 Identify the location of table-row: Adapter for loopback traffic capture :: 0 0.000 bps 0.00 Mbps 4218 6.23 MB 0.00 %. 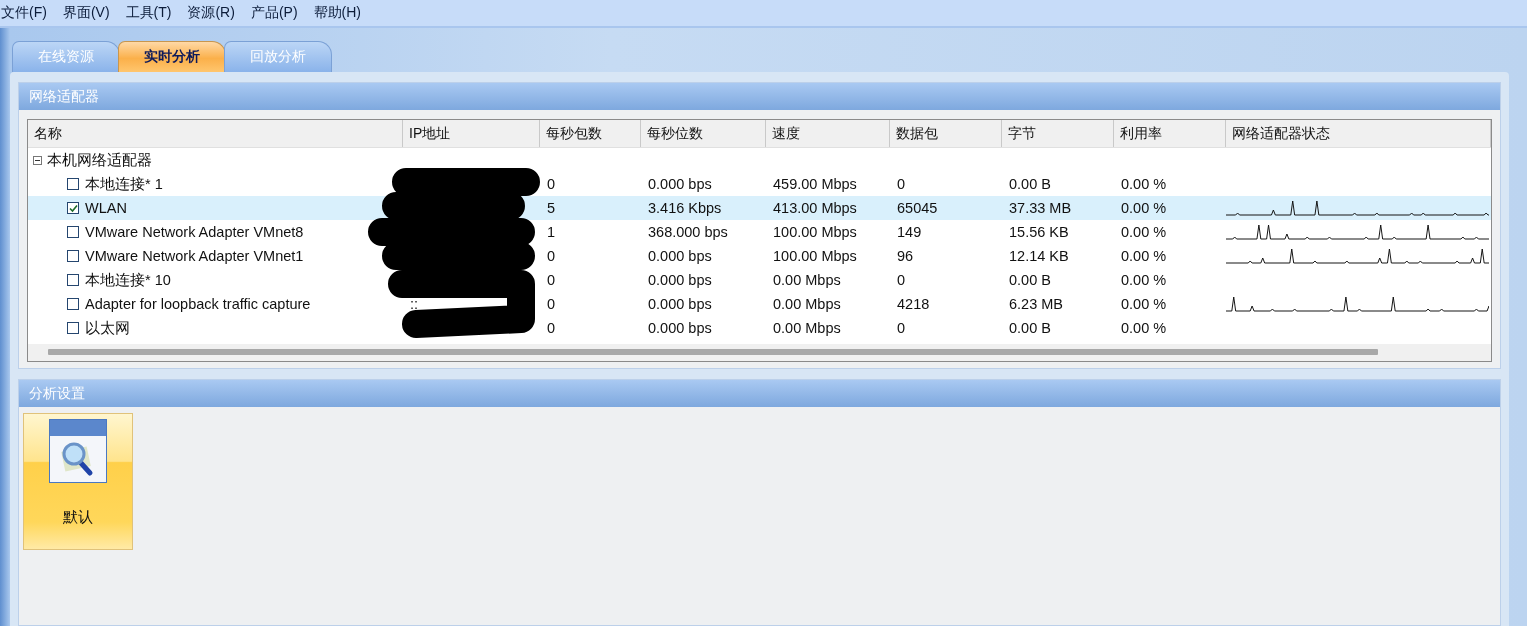
(759, 304).